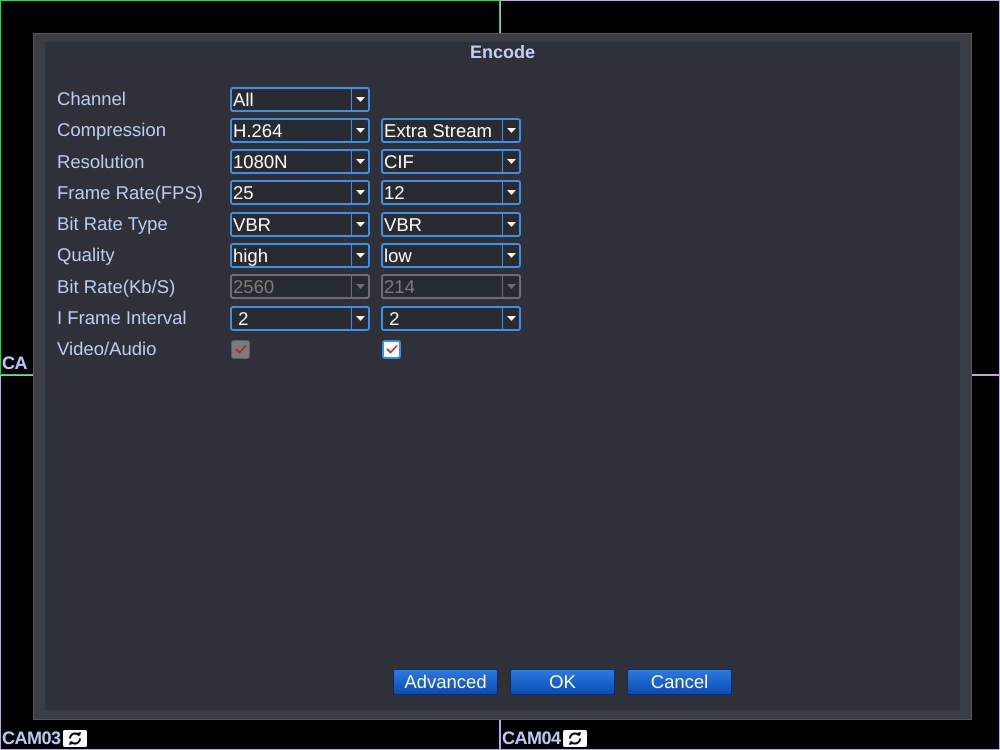 This screenshot has height=750, width=1000. What do you see at coordinates (502, 52) in the screenshot?
I see `dialog-title: Encode` at bounding box center [502, 52].